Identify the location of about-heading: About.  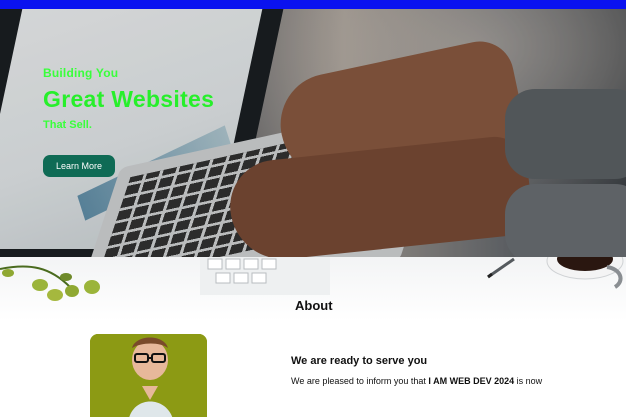
(314, 305).